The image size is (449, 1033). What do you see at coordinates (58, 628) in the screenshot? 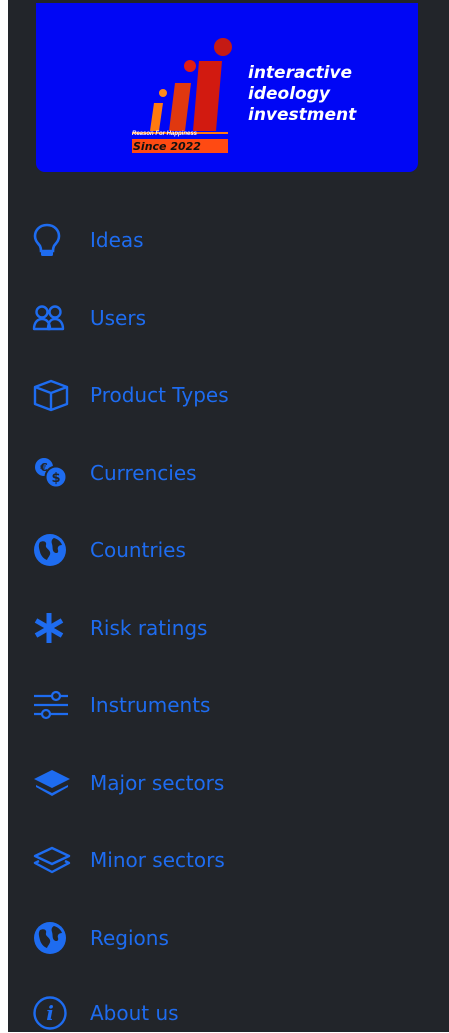
I see `asterisk-icon` at bounding box center [58, 628].